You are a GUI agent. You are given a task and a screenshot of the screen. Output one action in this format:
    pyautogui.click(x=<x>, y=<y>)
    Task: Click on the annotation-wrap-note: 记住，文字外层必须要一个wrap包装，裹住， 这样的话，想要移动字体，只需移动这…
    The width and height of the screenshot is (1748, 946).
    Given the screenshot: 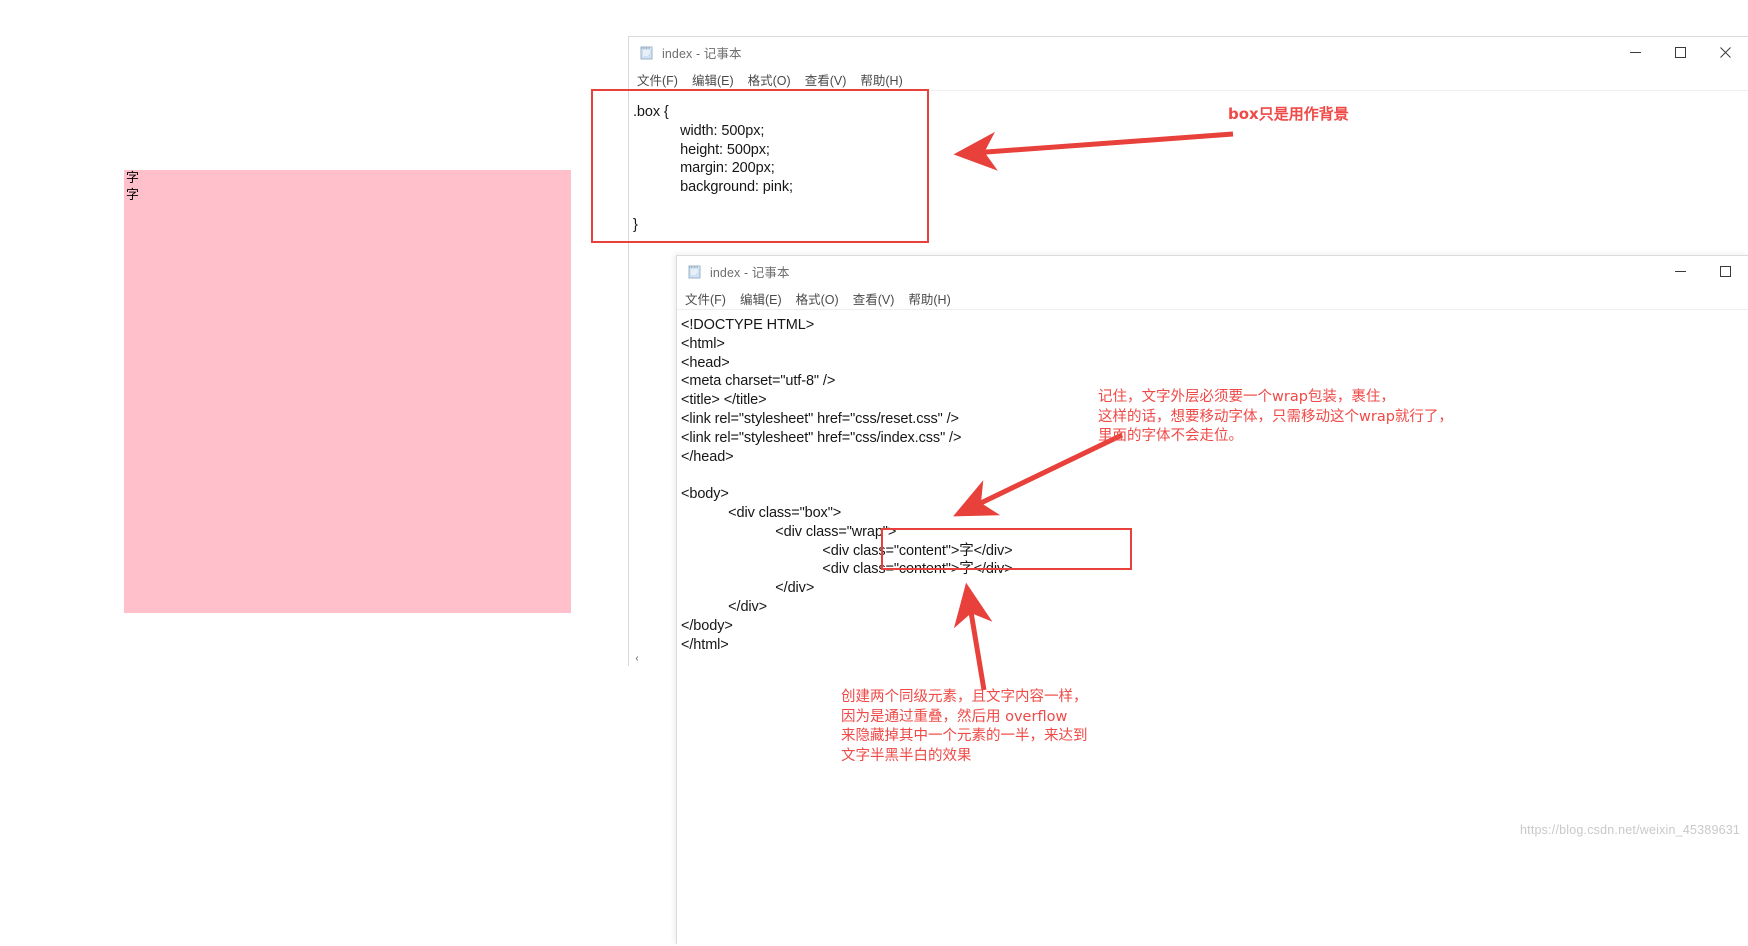 What is the action you would take?
    pyautogui.click(x=1275, y=416)
    